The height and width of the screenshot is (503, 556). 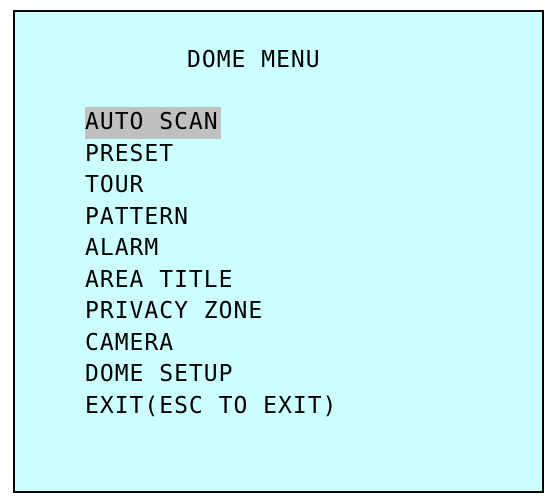 What do you see at coordinates (160, 281) in the screenshot?
I see `menu-item-area-title: AREA TITLE` at bounding box center [160, 281].